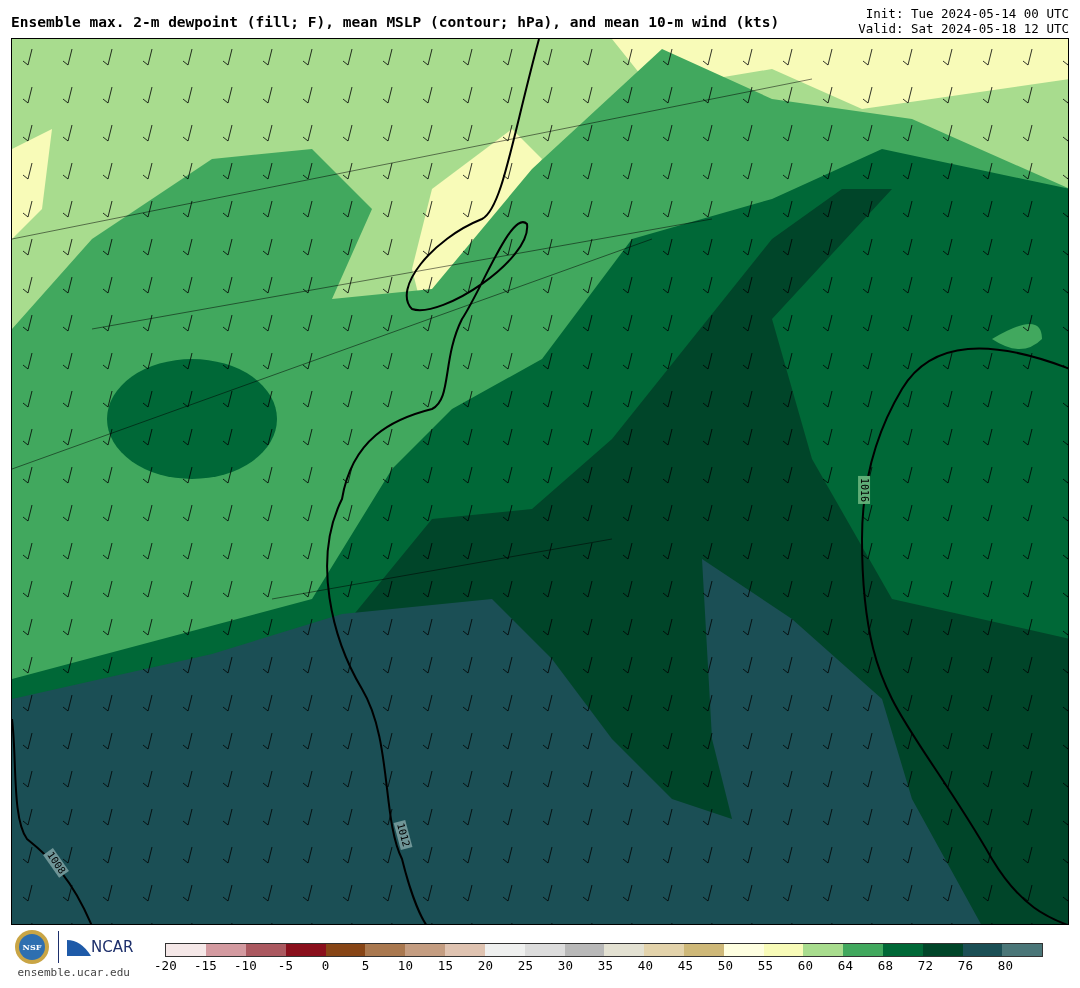  What do you see at coordinates (1005, 965) in the screenshot?
I see `tick-label: 80` at bounding box center [1005, 965].